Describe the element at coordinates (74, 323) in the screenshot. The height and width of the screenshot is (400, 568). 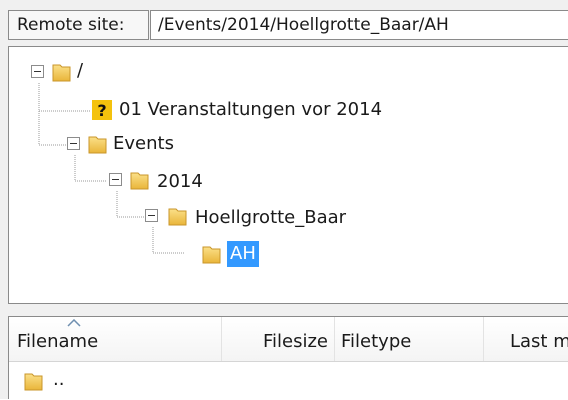
I see `sort-ascending-icon` at that location.